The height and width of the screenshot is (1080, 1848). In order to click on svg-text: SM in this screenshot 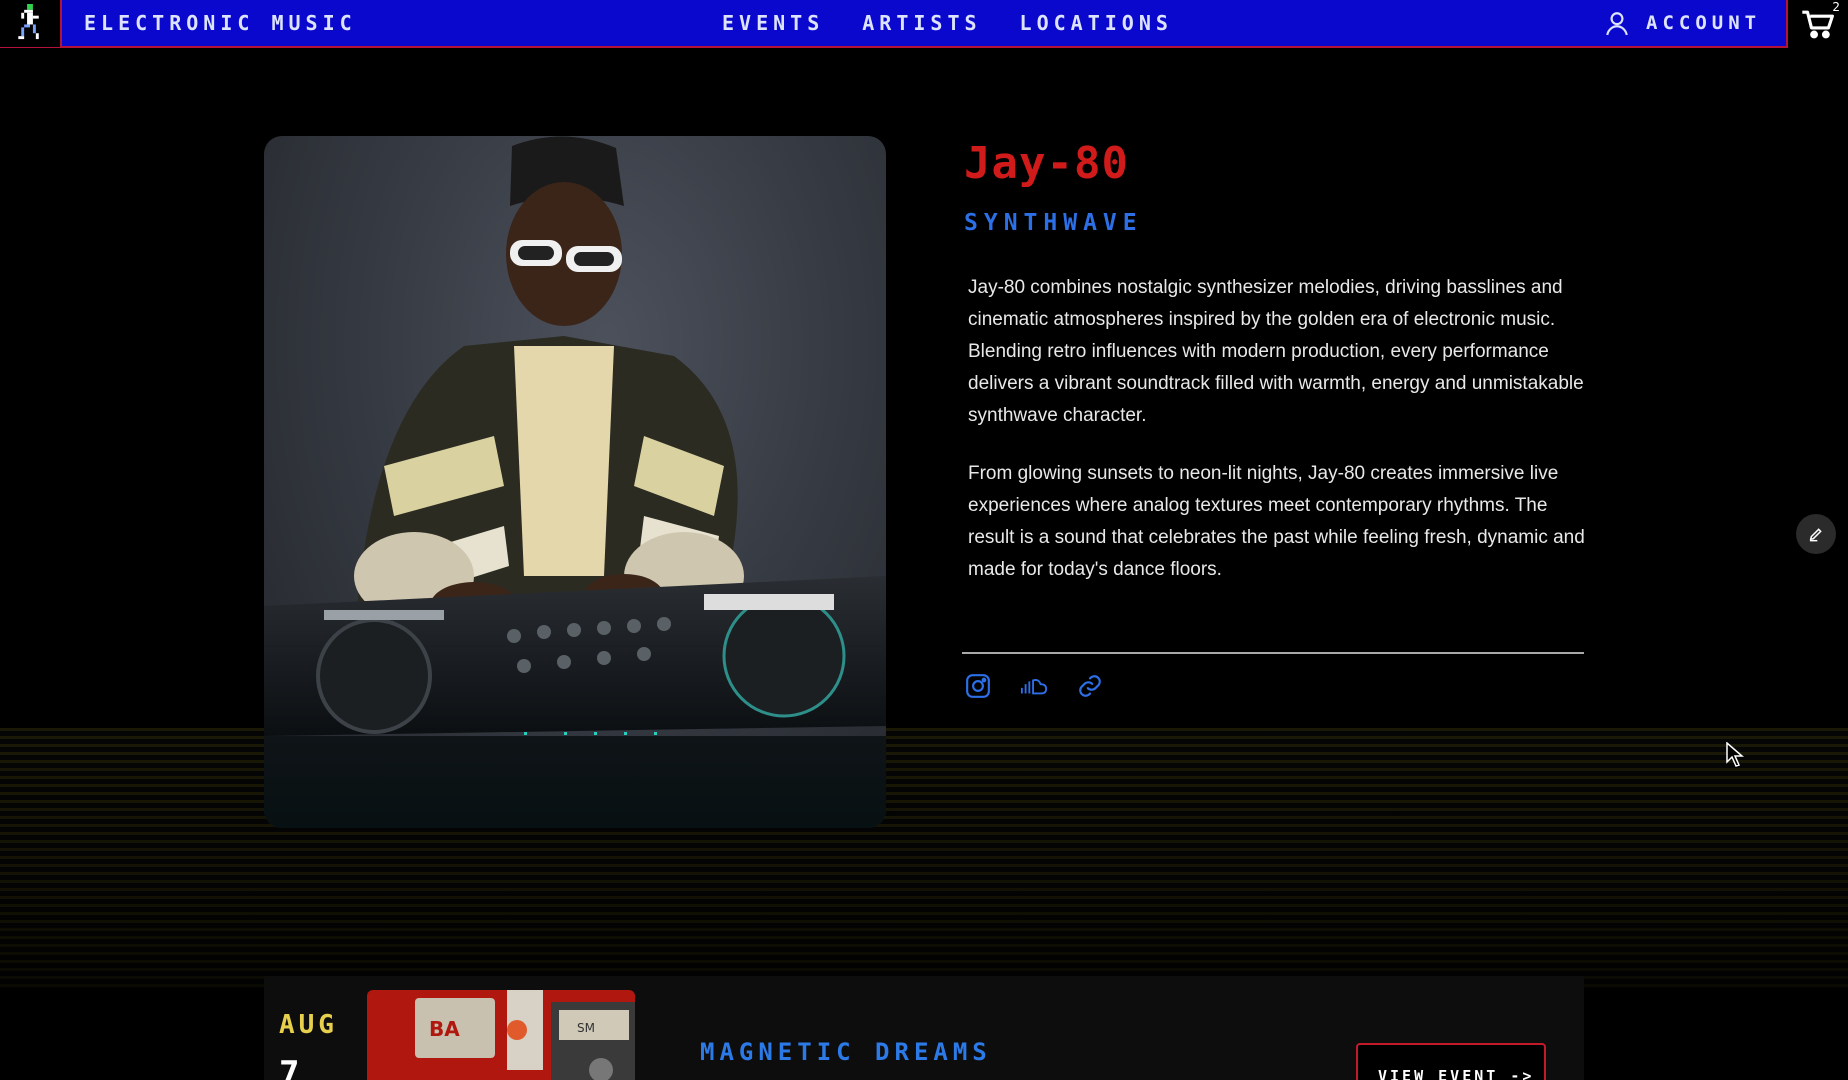, I will do `click(586, 1028)`.